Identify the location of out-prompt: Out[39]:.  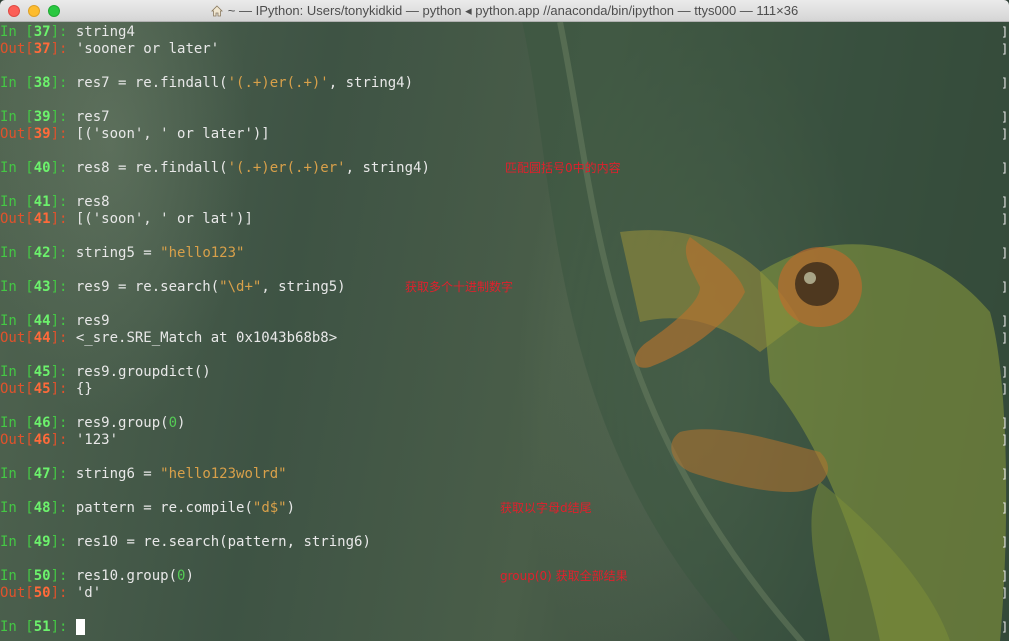
(38, 134).